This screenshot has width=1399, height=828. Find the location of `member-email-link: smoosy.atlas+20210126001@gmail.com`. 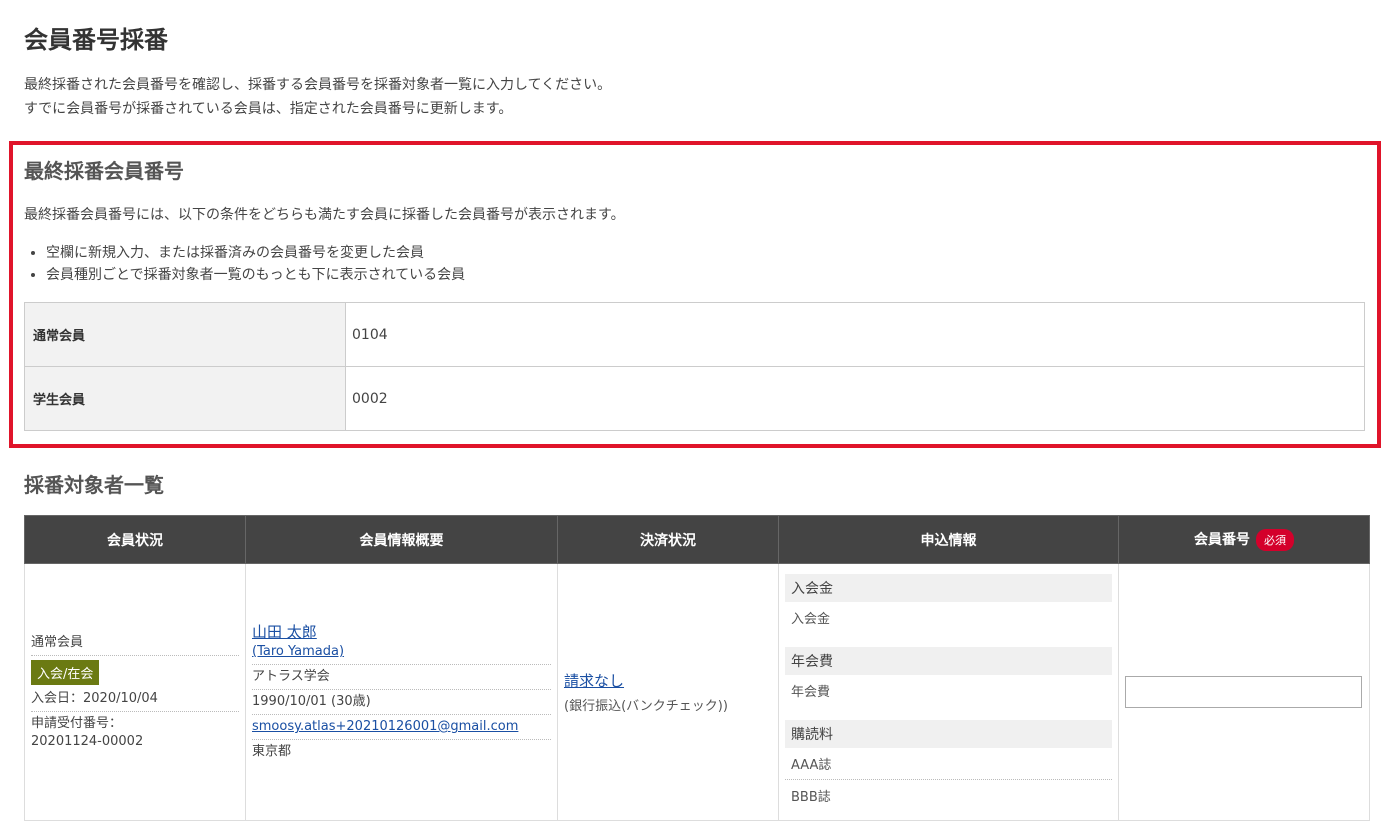

member-email-link: smoosy.atlas+20210126001@gmail.com is located at coordinates (385, 726).